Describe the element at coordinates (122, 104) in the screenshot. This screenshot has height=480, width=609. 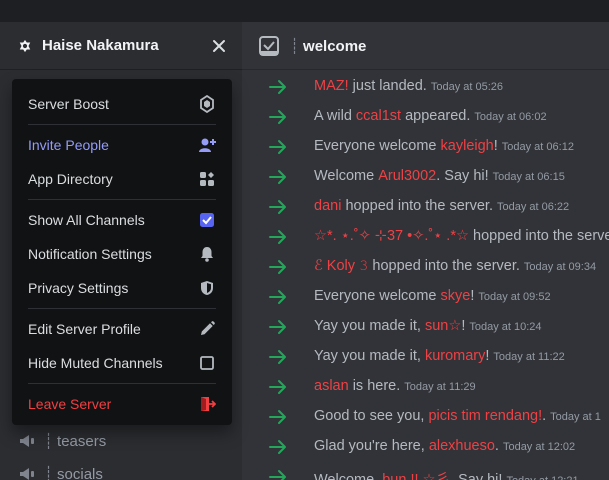
I see `menu-item-server-boost: Server Boost` at that location.